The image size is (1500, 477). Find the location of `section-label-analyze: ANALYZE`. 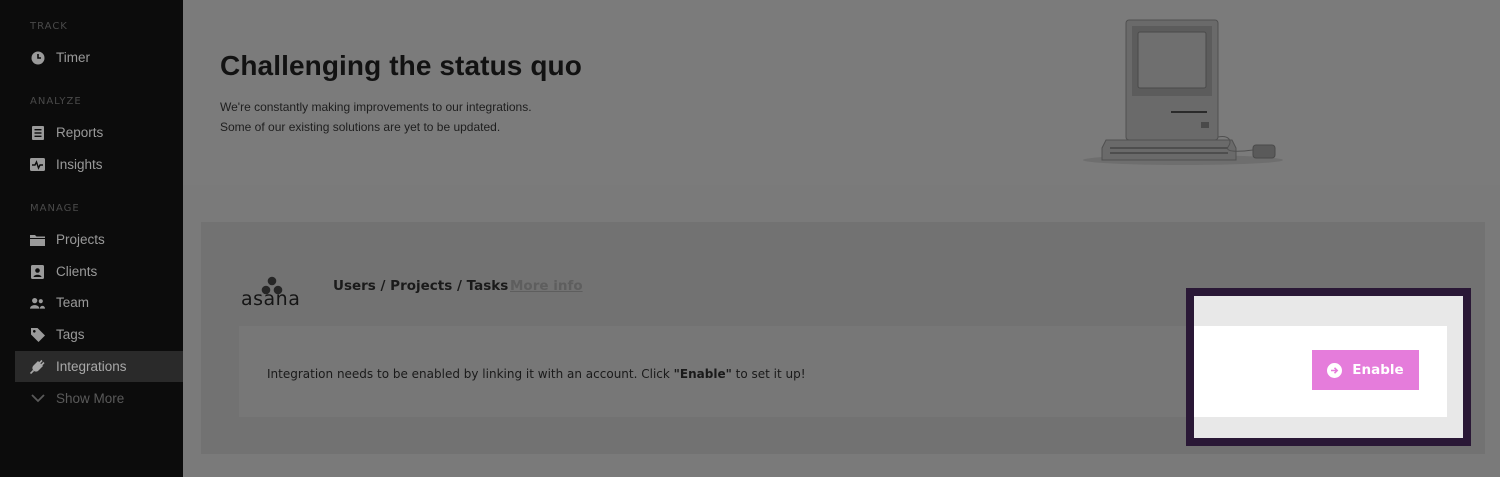

section-label-analyze: ANALYZE is located at coordinates (56, 101).